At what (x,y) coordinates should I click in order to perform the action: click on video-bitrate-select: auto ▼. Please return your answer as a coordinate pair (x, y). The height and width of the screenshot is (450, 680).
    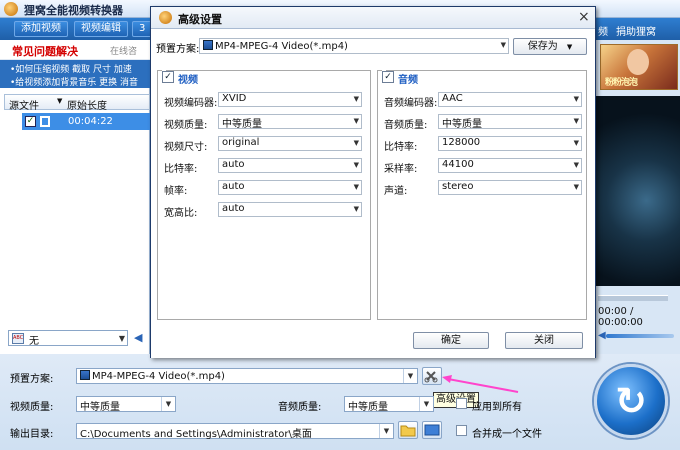
    Looking at the image, I should click on (290, 165).